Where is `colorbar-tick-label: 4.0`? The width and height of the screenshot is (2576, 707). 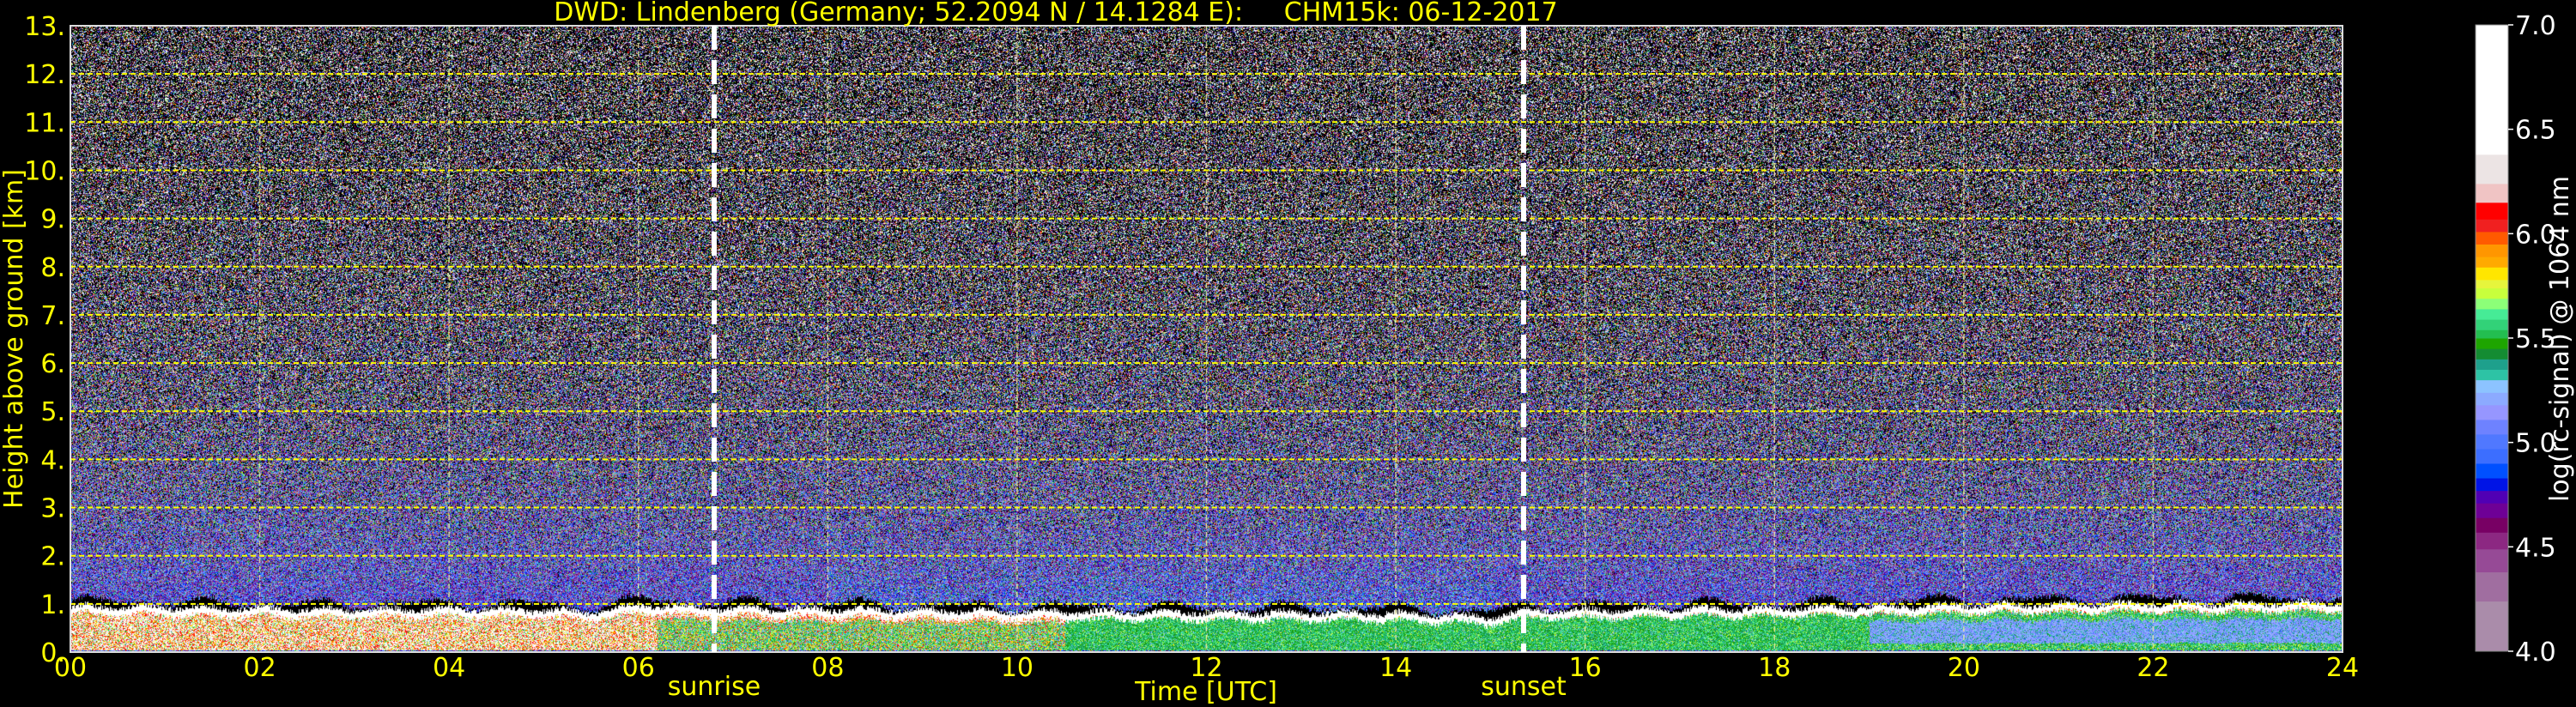 colorbar-tick-label: 4.0 is located at coordinates (2535, 653).